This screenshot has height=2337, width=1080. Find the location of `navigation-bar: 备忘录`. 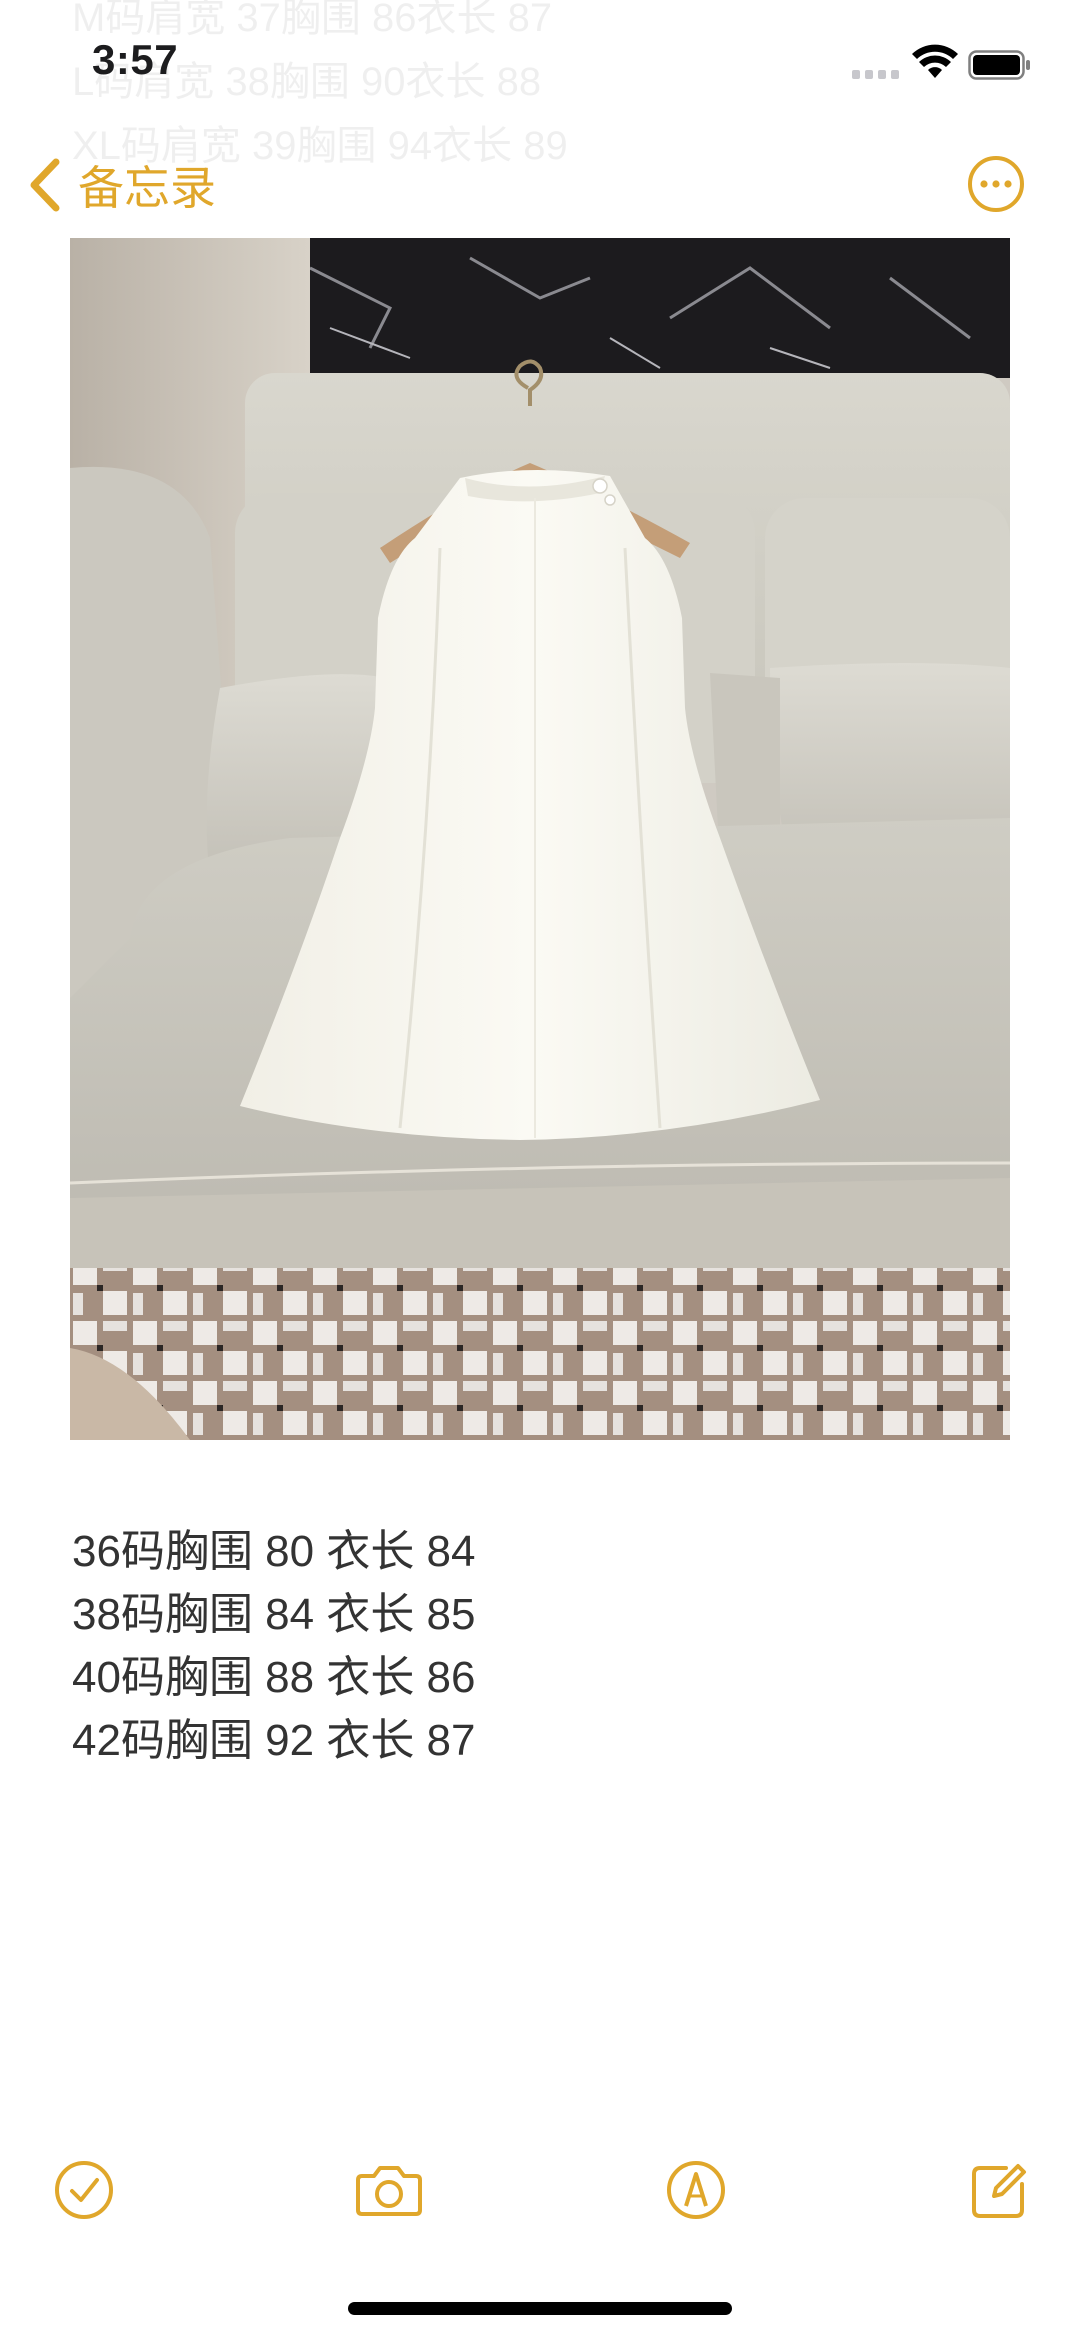

navigation-bar: 备忘录 is located at coordinates (540, 185).